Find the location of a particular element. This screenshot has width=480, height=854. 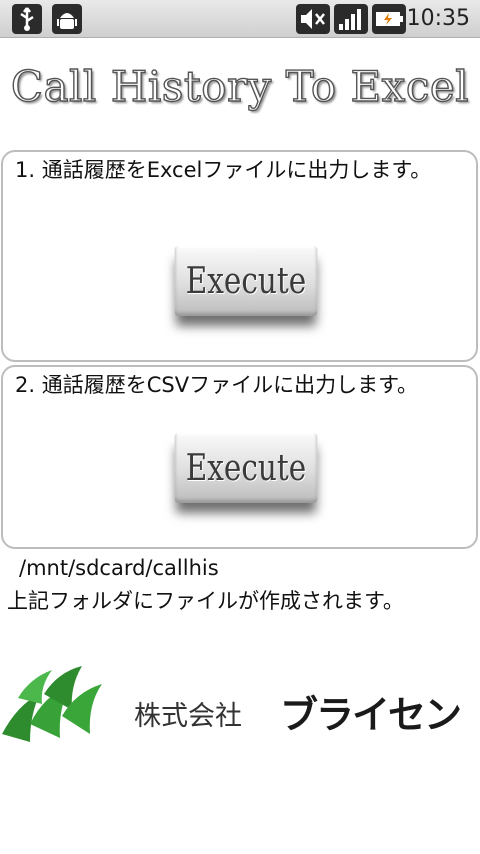

signal-icon is located at coordinates (351, 19).